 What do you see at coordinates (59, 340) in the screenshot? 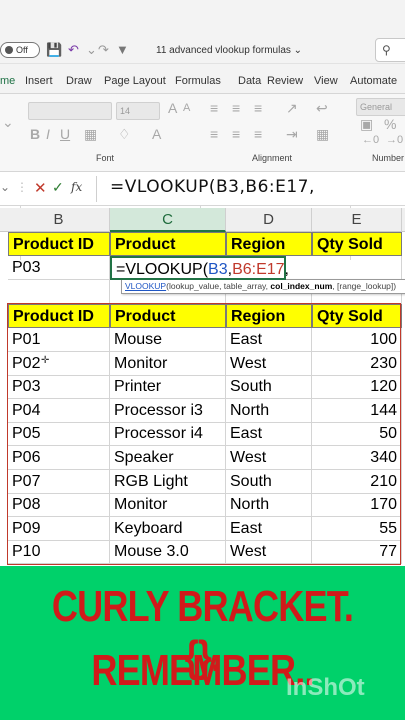
I see `table-cell: P01` at bounding box center [59, 340].